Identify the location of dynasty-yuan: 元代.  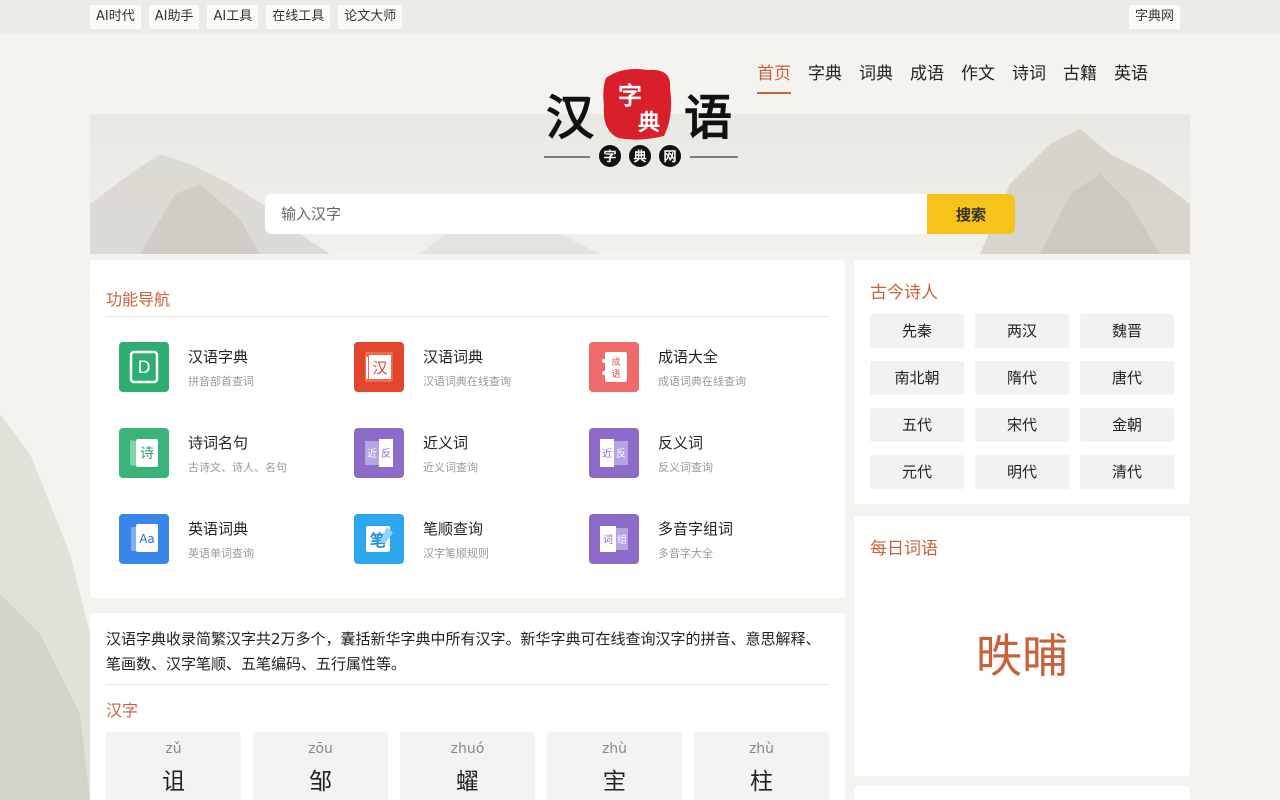
(917, 472).